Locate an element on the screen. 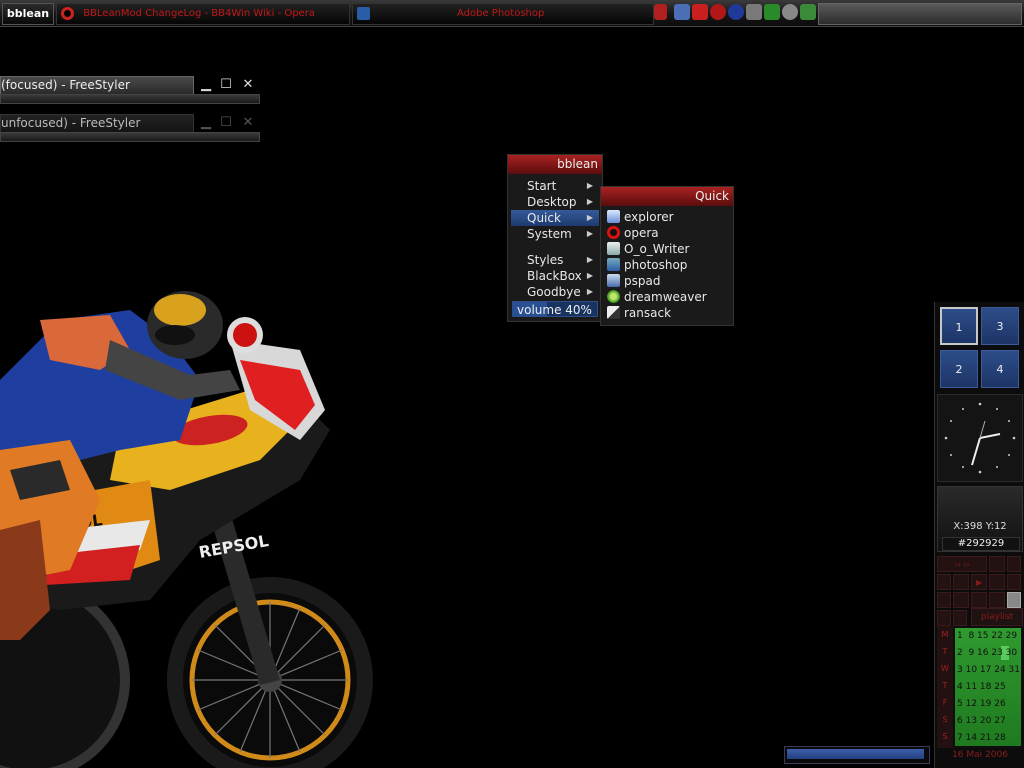 The image size is (1024, 768). menu-item-styles: Styles ▶ is located at coordinates (555, 260).